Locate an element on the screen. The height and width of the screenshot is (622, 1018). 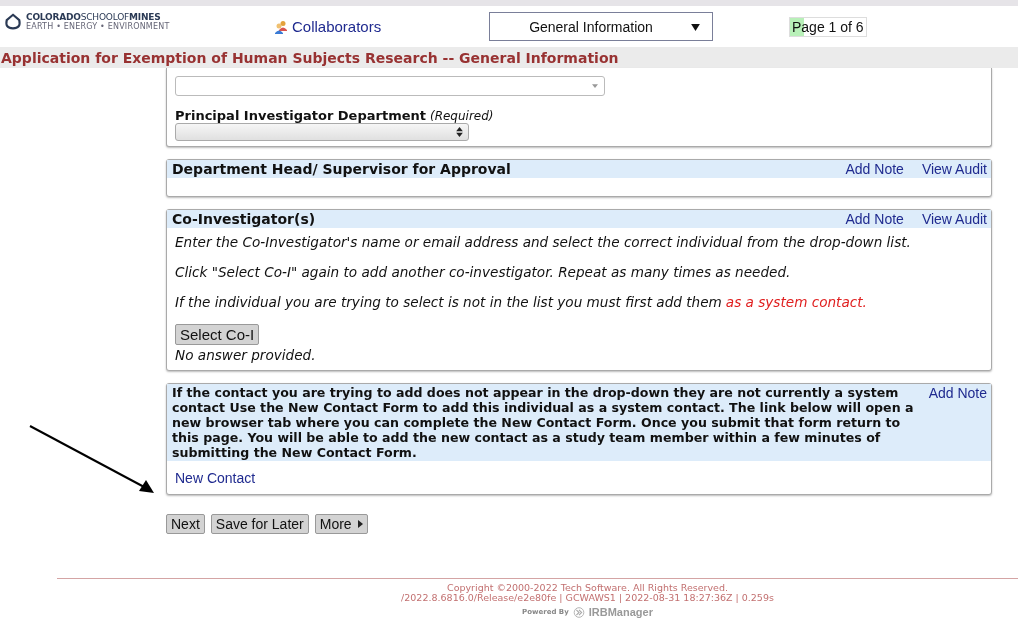
field-label: Principal Investigator Department is located at coordinates (300, 115).